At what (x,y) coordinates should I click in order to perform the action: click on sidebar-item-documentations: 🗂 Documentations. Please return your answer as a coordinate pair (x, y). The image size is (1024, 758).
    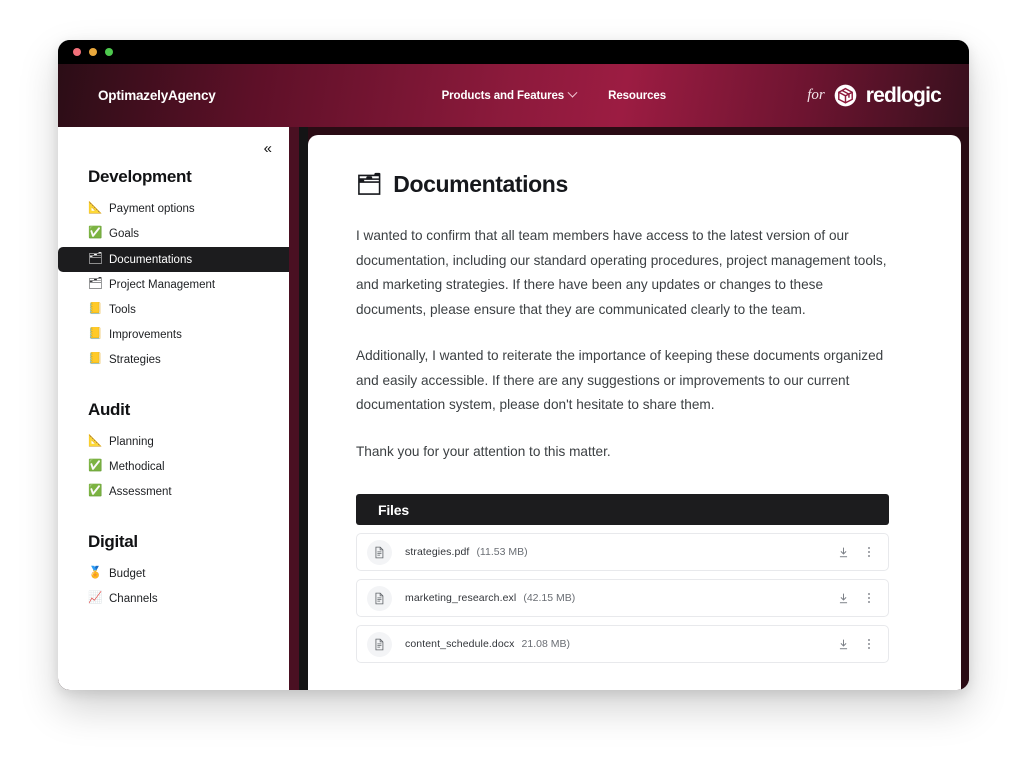
    Looking at the image, I should click on (173, 259).